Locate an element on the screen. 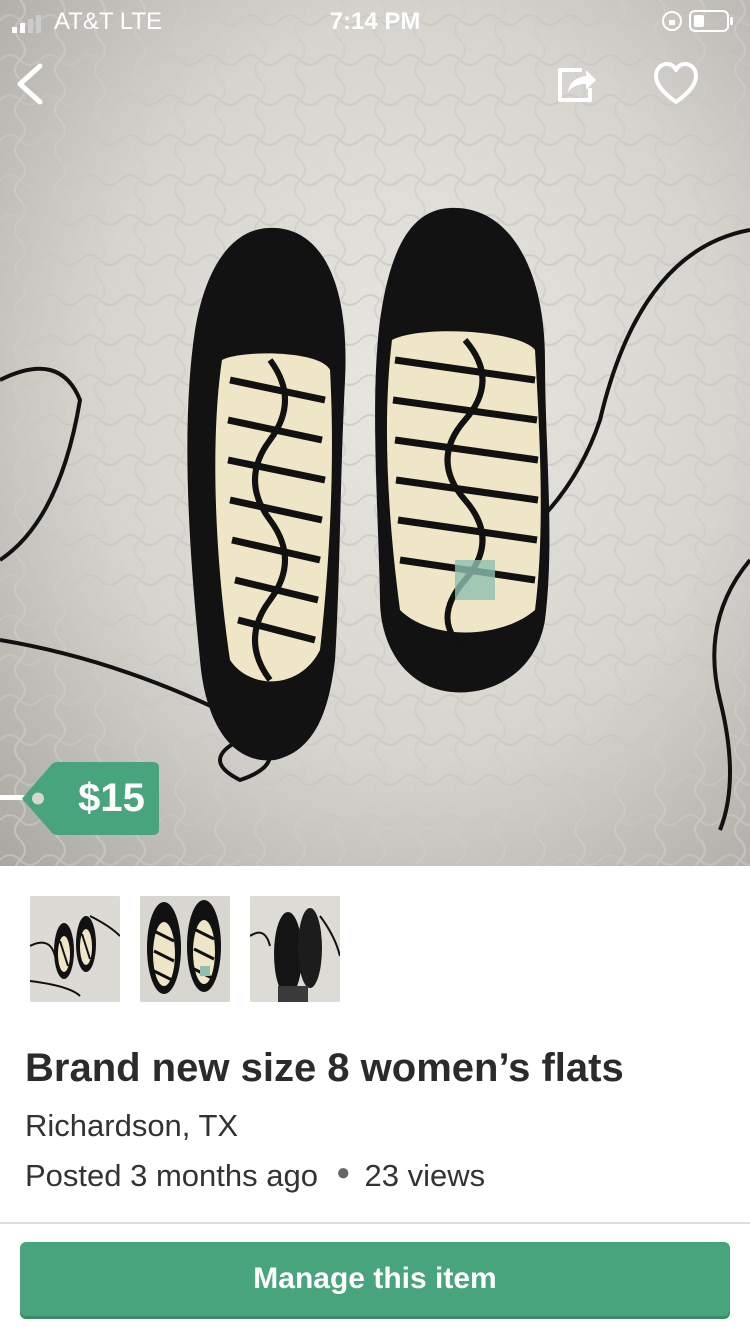 The width and height of the screenshot is (750, 1334). listing-meta: Posted 3 months ago ● 23 views is located at coordinates (255, 1176).